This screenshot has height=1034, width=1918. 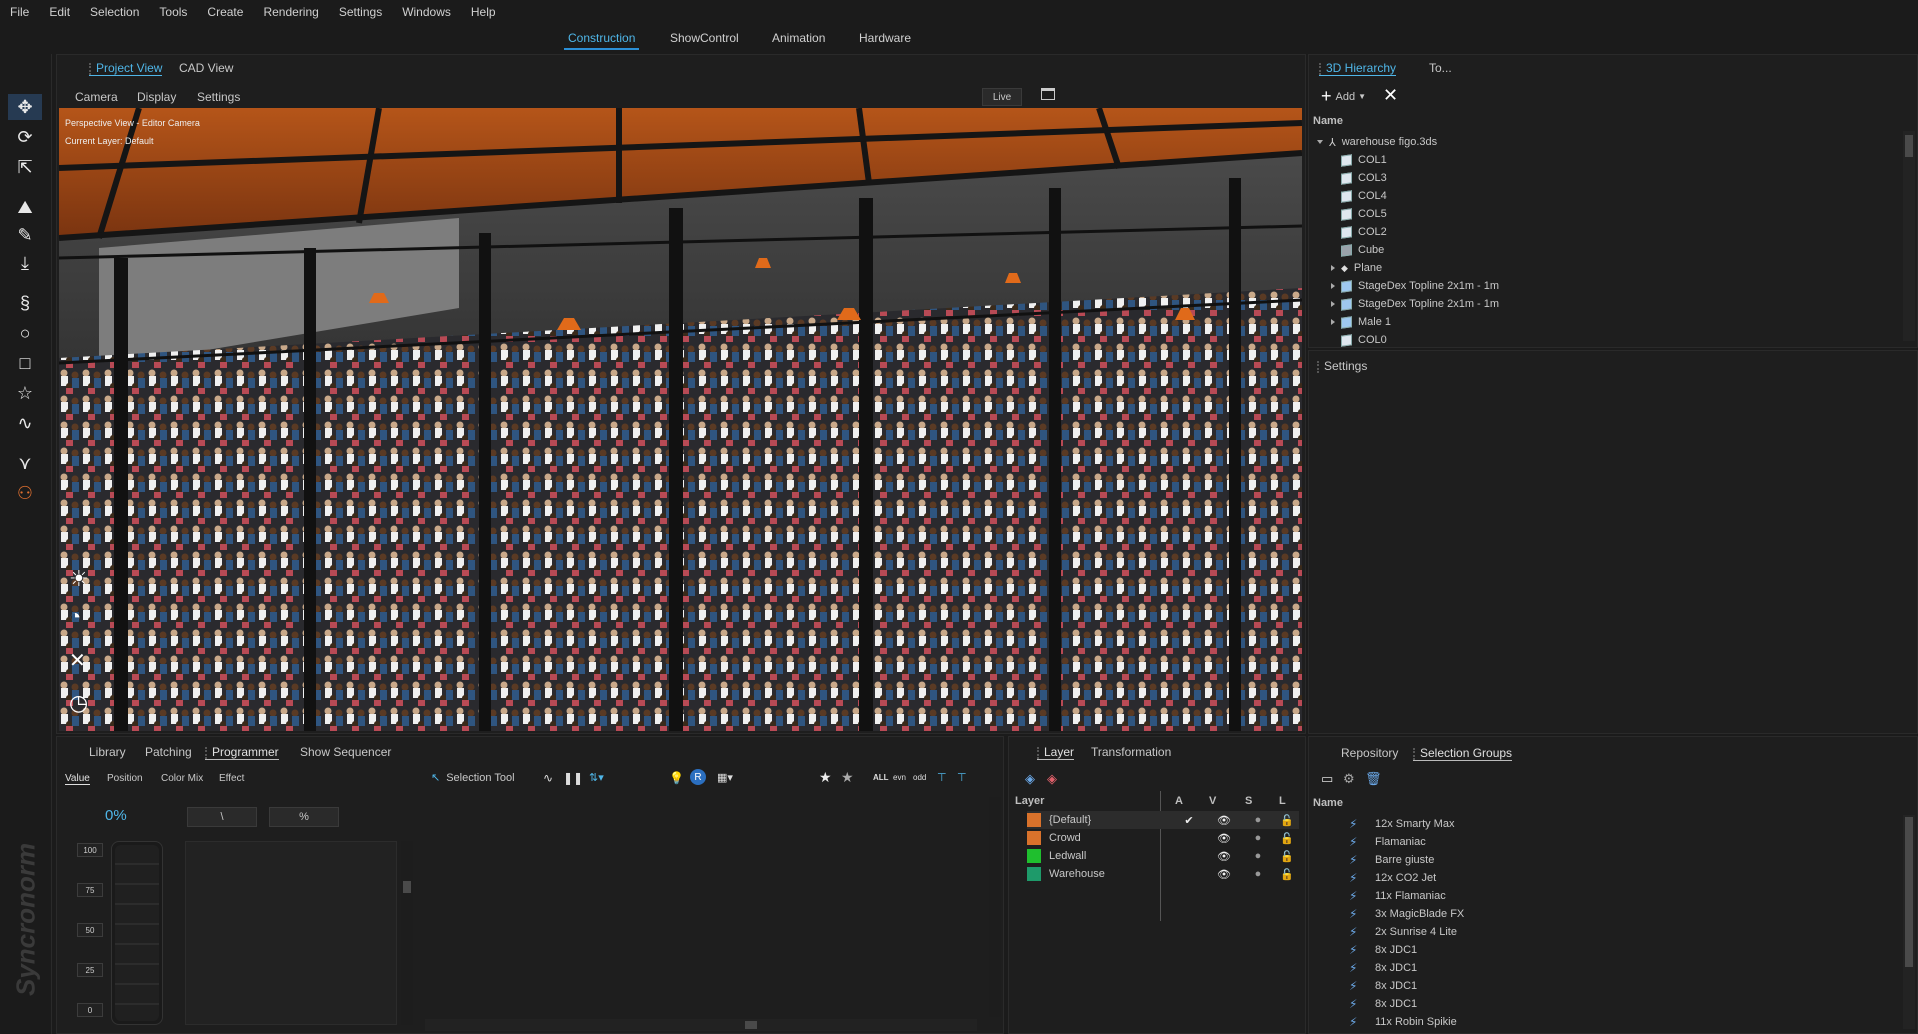 I want to click on add-button: + Add ▼, so click(x=1343, y=96).